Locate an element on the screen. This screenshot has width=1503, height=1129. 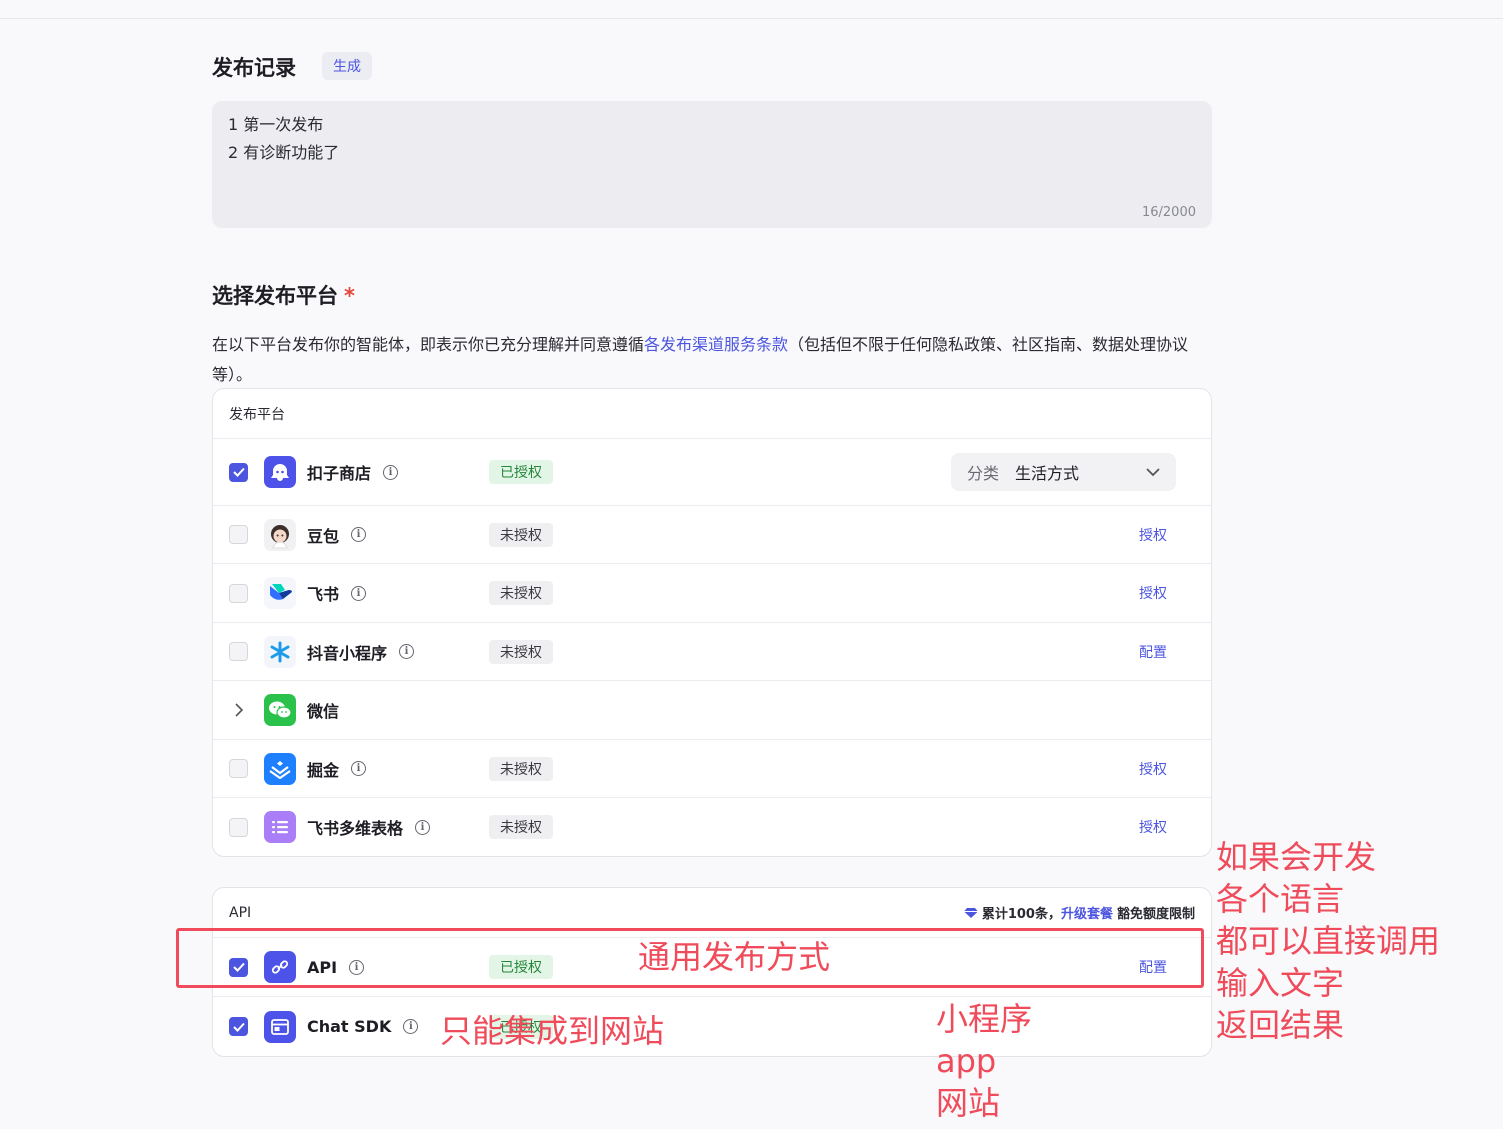
platform-row-douyin-miniapp: 抖音小程序 i 未授权 配置 is located at coordinates (712, 652).